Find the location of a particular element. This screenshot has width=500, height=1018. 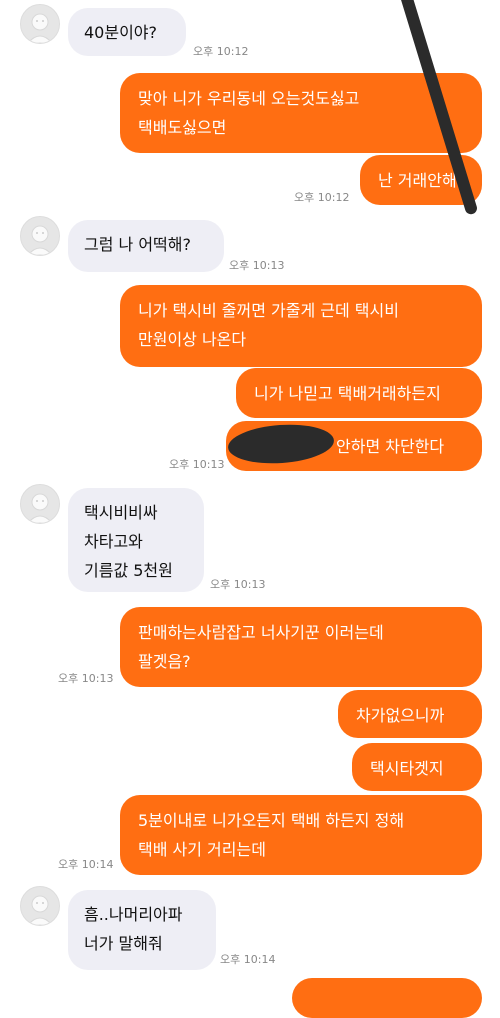

message-text: 40분이야? is located at coordinates (121, 32).